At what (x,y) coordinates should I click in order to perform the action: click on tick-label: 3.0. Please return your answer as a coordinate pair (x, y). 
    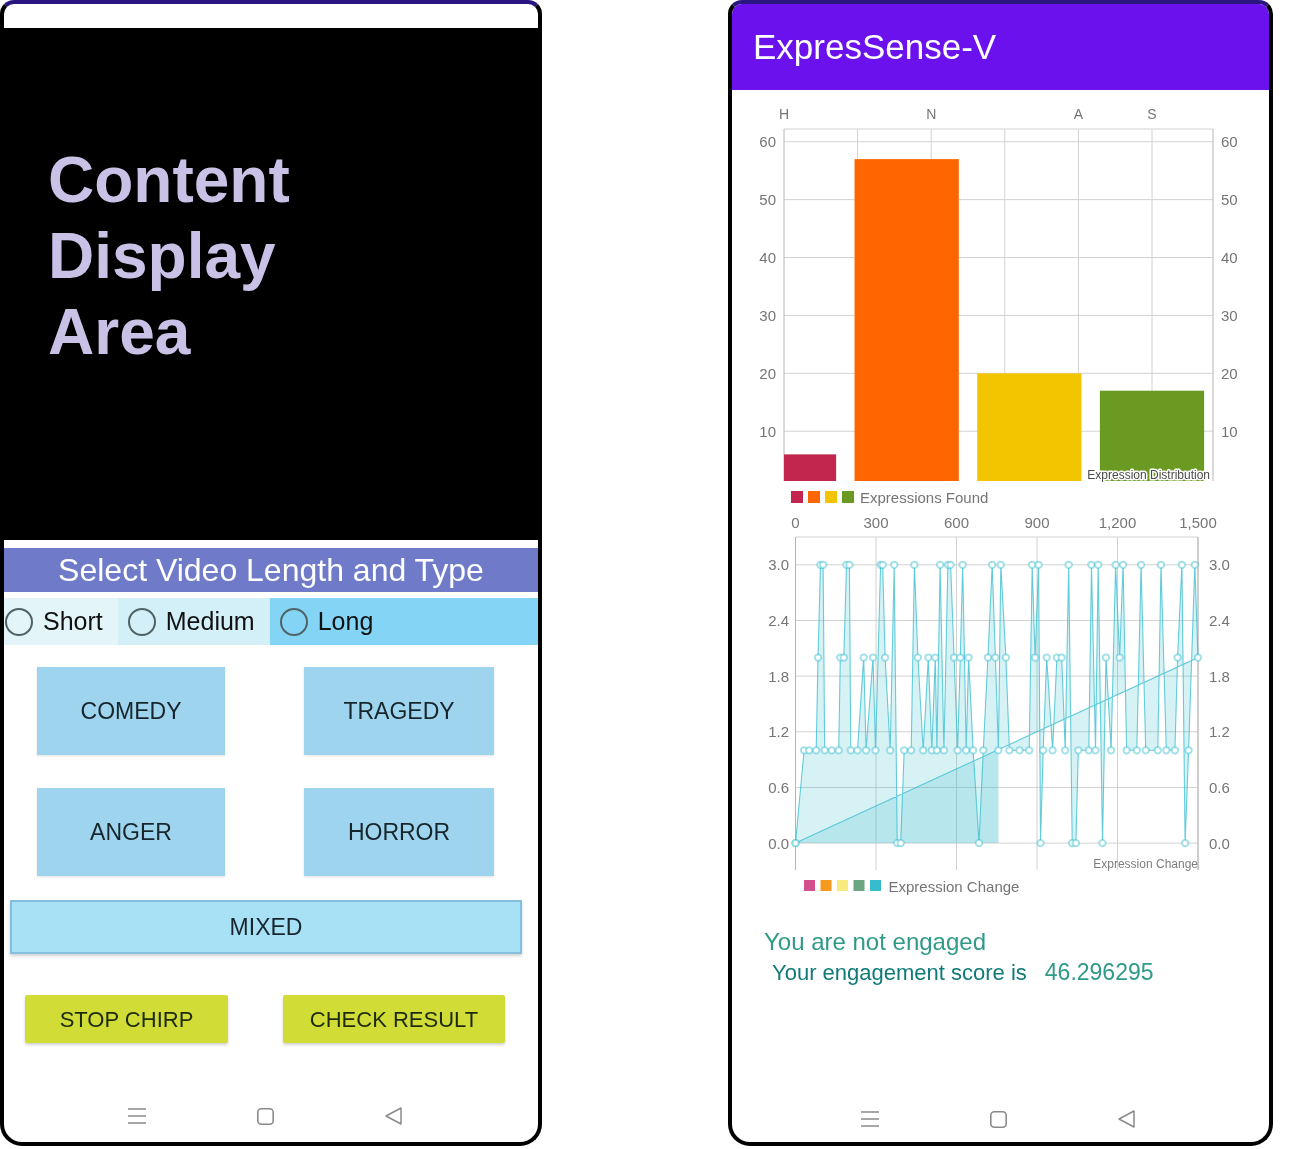
    Looking at the image, I should click on (778, 565).